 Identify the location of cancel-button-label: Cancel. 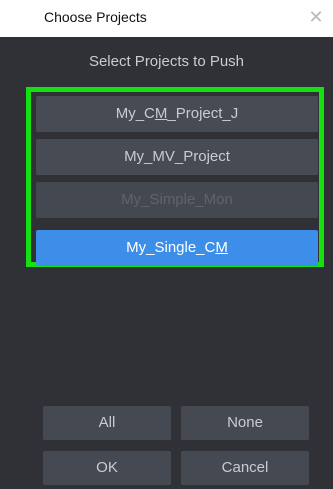
(245, 467).